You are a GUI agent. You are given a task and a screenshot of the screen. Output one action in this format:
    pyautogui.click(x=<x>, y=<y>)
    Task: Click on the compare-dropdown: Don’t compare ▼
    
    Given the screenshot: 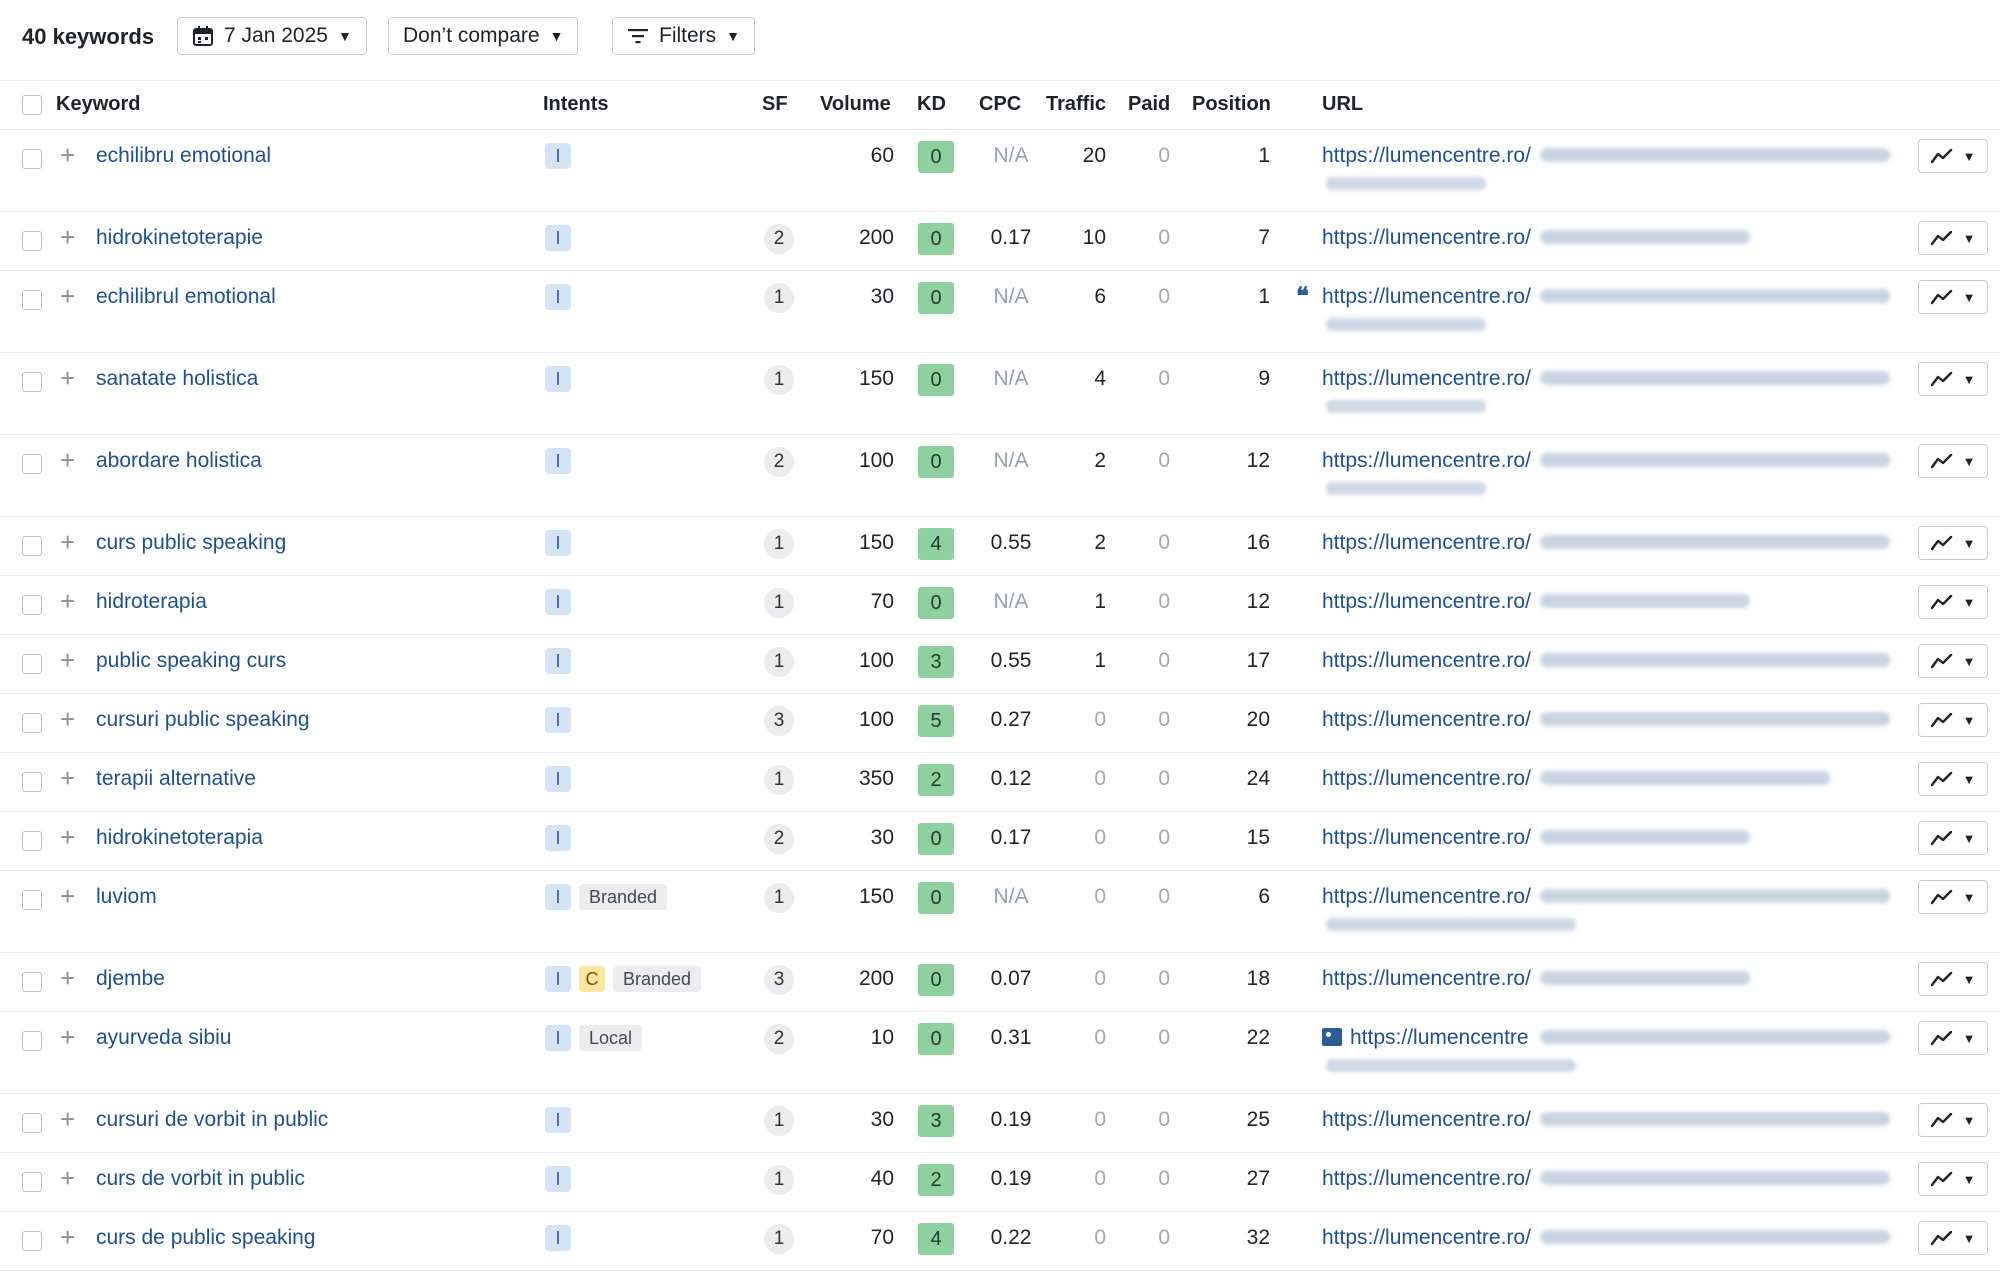 What is the action you would take?
    pyautogui.click(x=483, y=36)
    